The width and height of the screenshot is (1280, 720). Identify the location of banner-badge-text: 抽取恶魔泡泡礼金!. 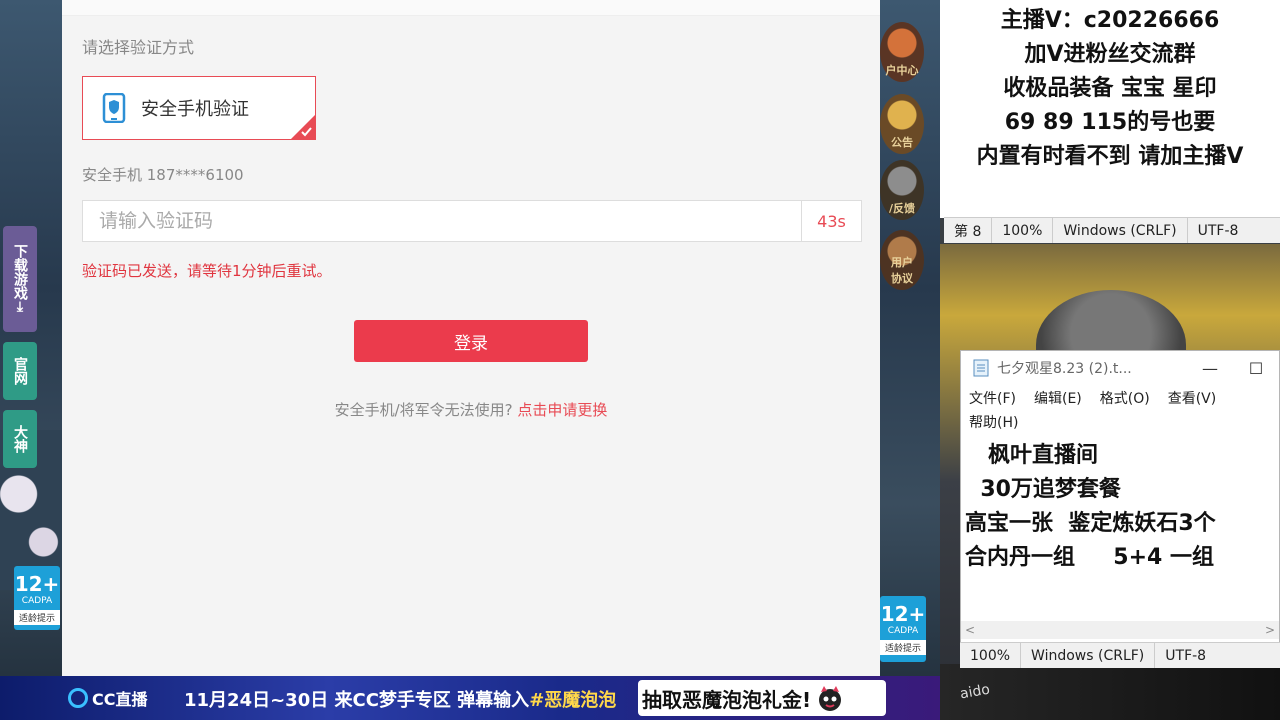
(727, 699).